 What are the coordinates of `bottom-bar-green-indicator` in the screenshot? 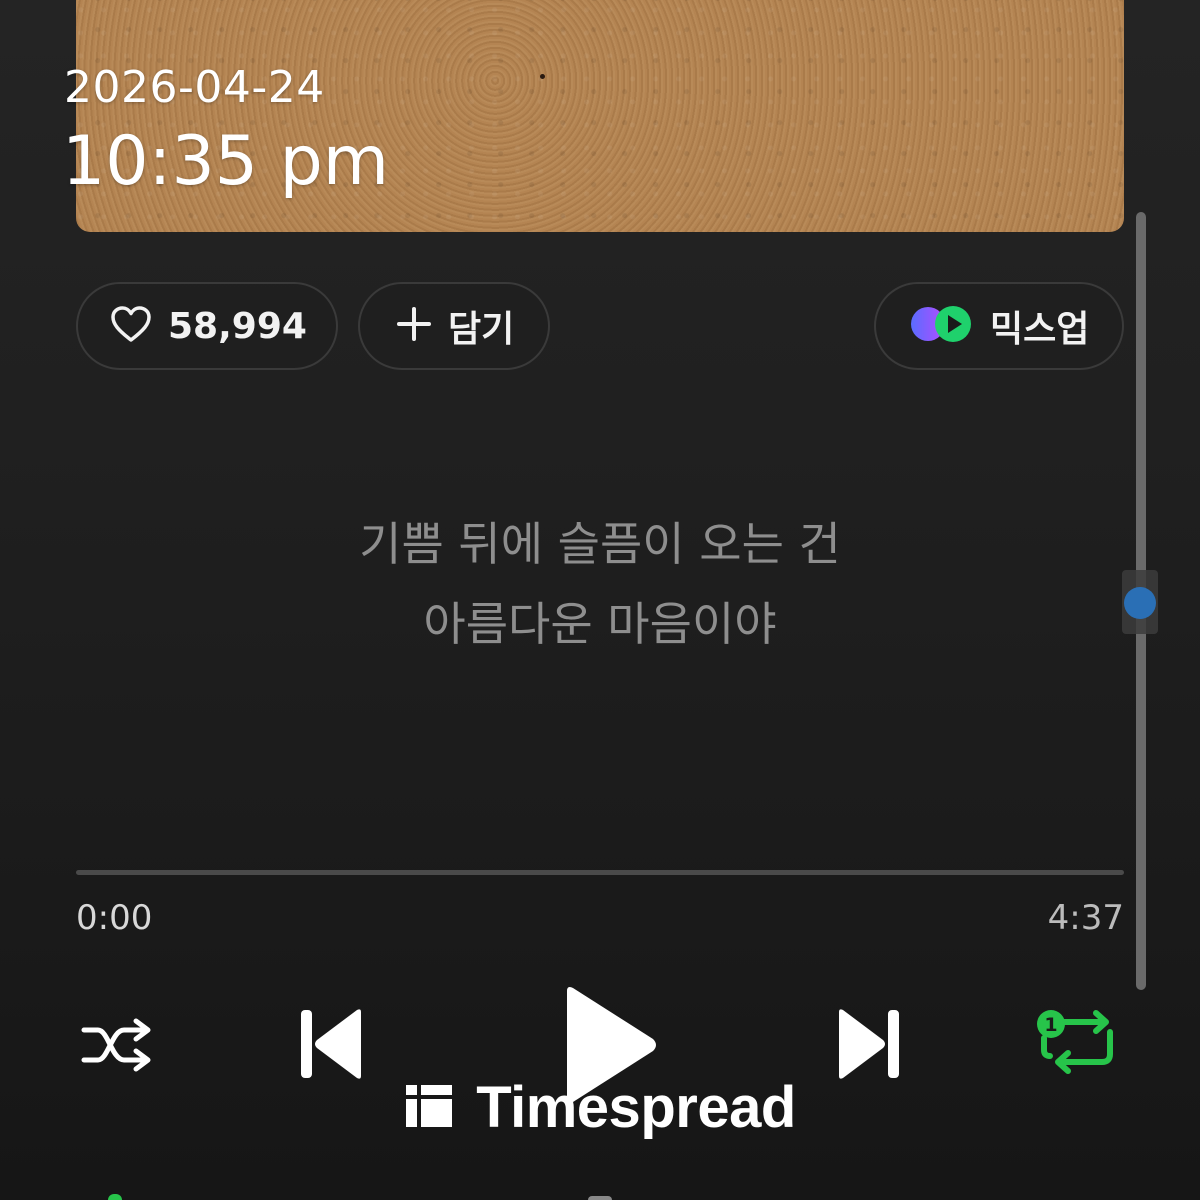 It's located at (115, 1197).